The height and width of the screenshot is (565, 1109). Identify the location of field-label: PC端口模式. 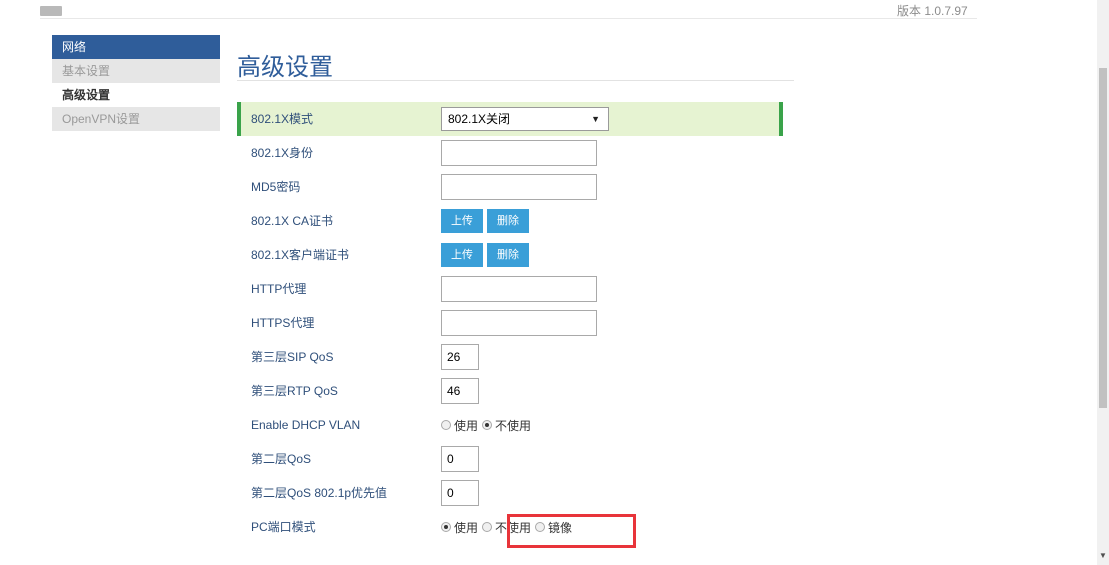
(283, 527).